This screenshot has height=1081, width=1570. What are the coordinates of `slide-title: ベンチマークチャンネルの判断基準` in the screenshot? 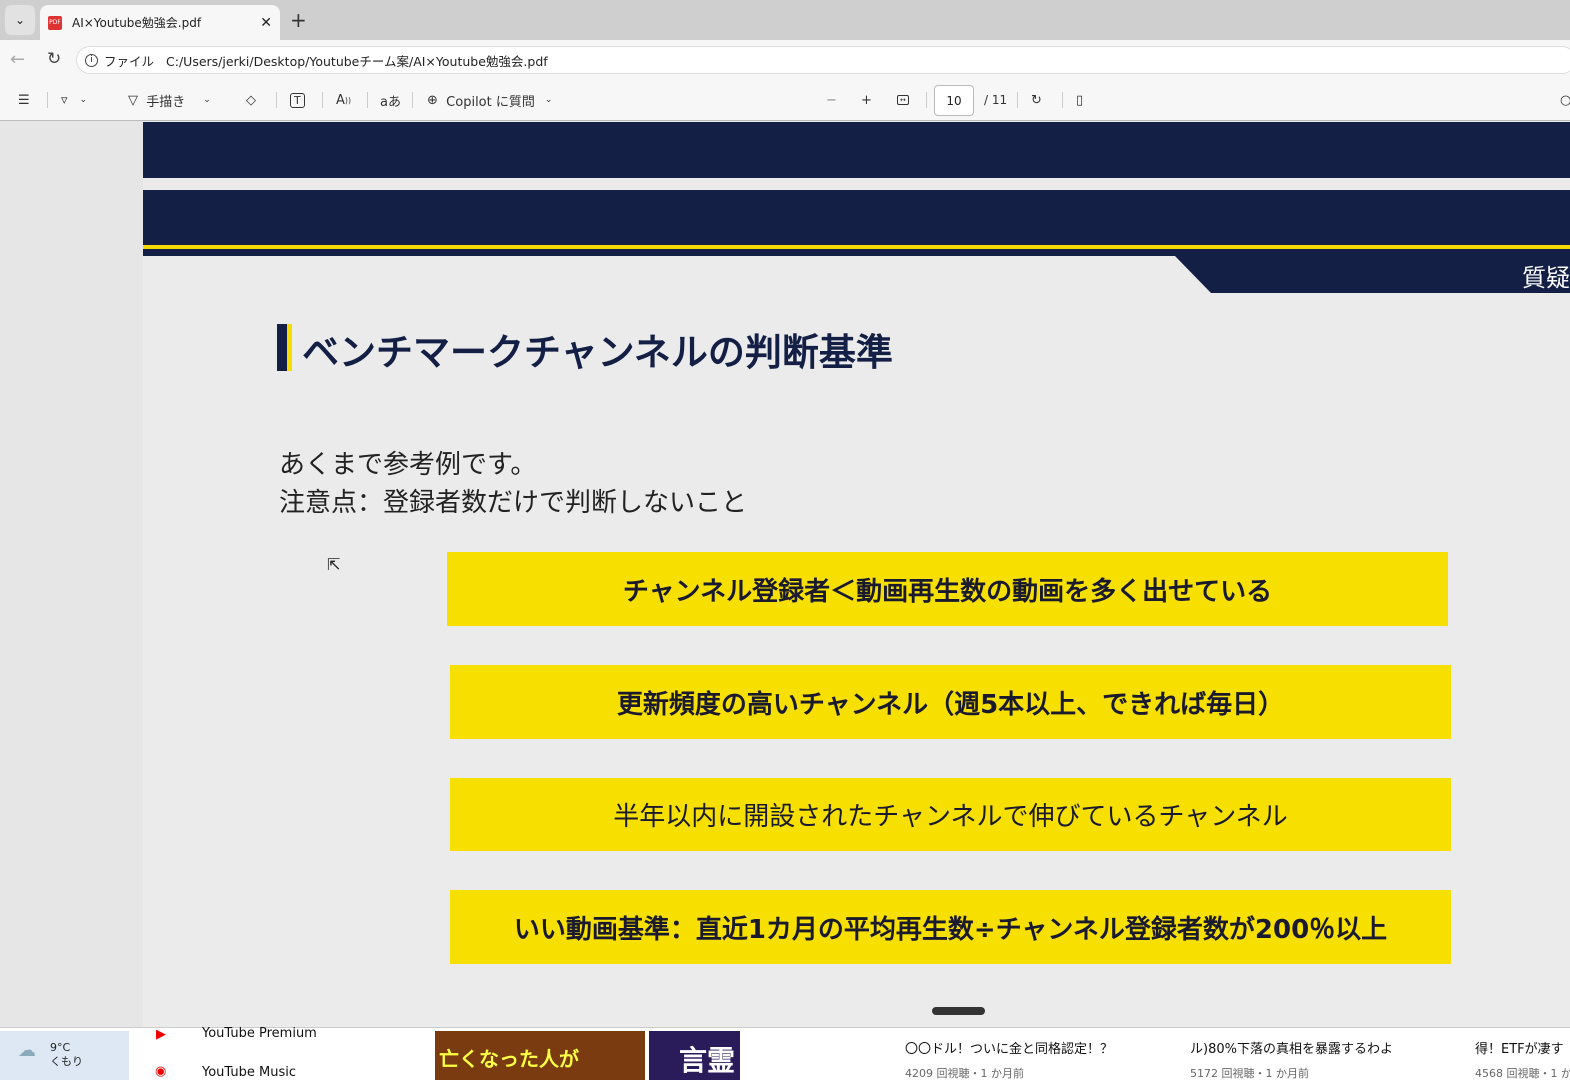 It's located at (597, 352).